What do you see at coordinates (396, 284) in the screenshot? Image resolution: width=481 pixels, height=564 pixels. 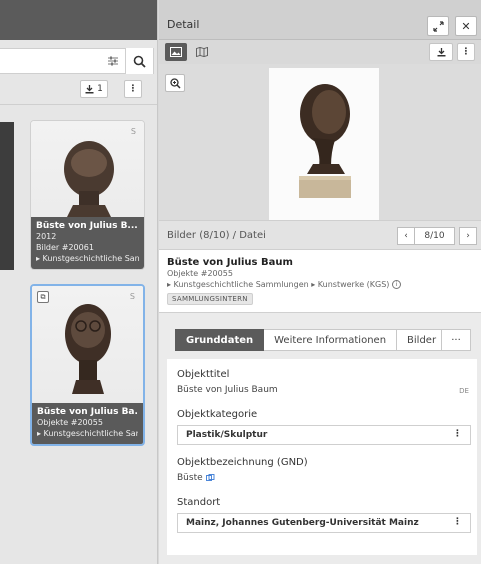 I see `info-icon: i` at bounding box center [396, 284].